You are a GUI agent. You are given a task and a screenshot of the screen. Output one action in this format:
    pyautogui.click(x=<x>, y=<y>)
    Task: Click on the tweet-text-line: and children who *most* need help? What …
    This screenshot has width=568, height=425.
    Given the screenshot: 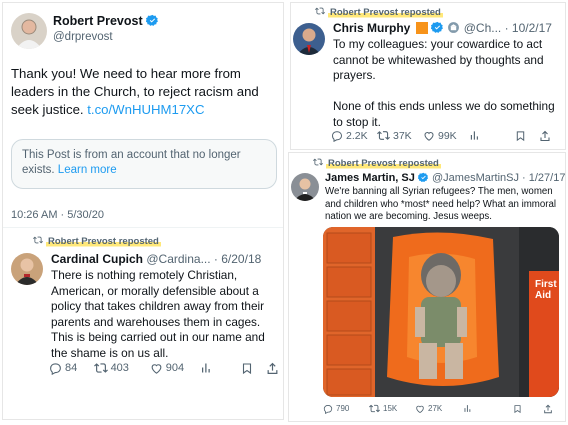 What is the action you would take?
    pyautogui.click(x=441, y=204)
    